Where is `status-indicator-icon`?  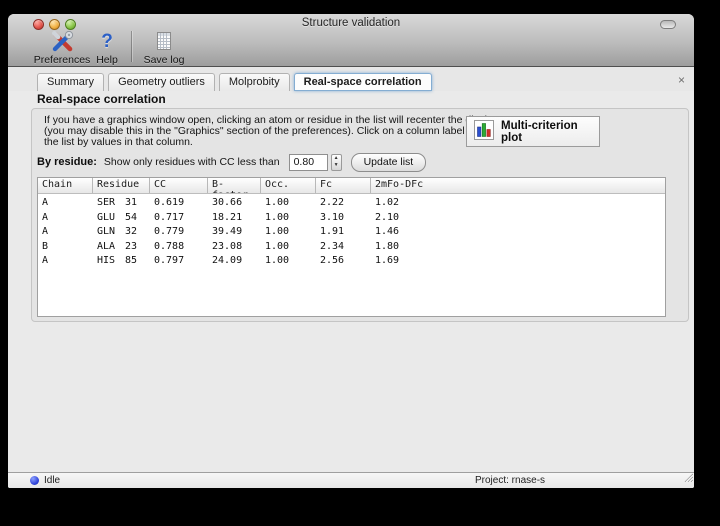
status-indicator-icon is located at coordinates (34, 480).